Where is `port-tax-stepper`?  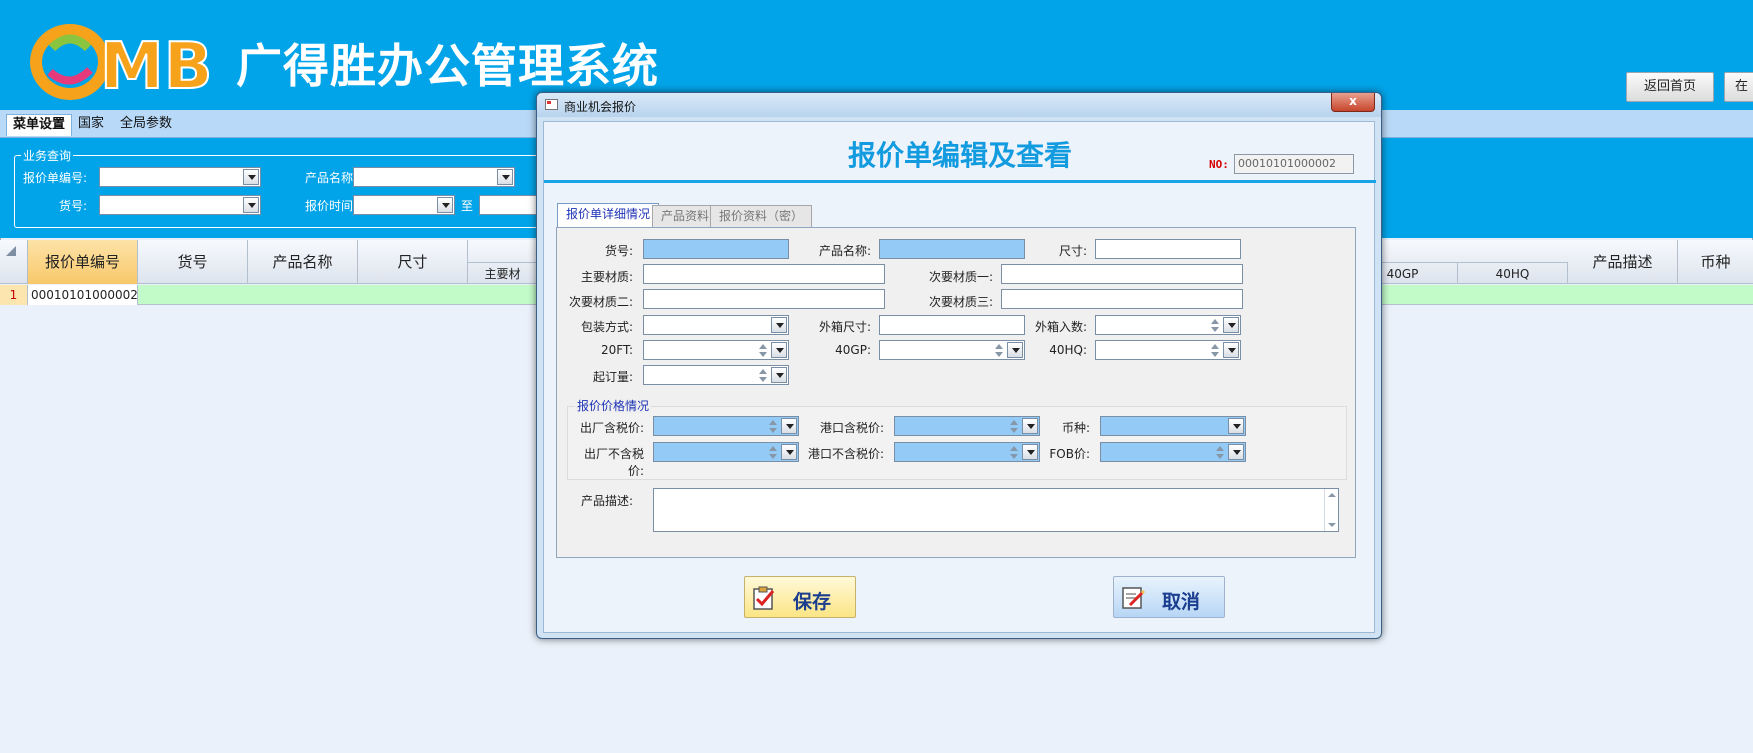 port-tax-stepper is located at coordinates (967, 426).